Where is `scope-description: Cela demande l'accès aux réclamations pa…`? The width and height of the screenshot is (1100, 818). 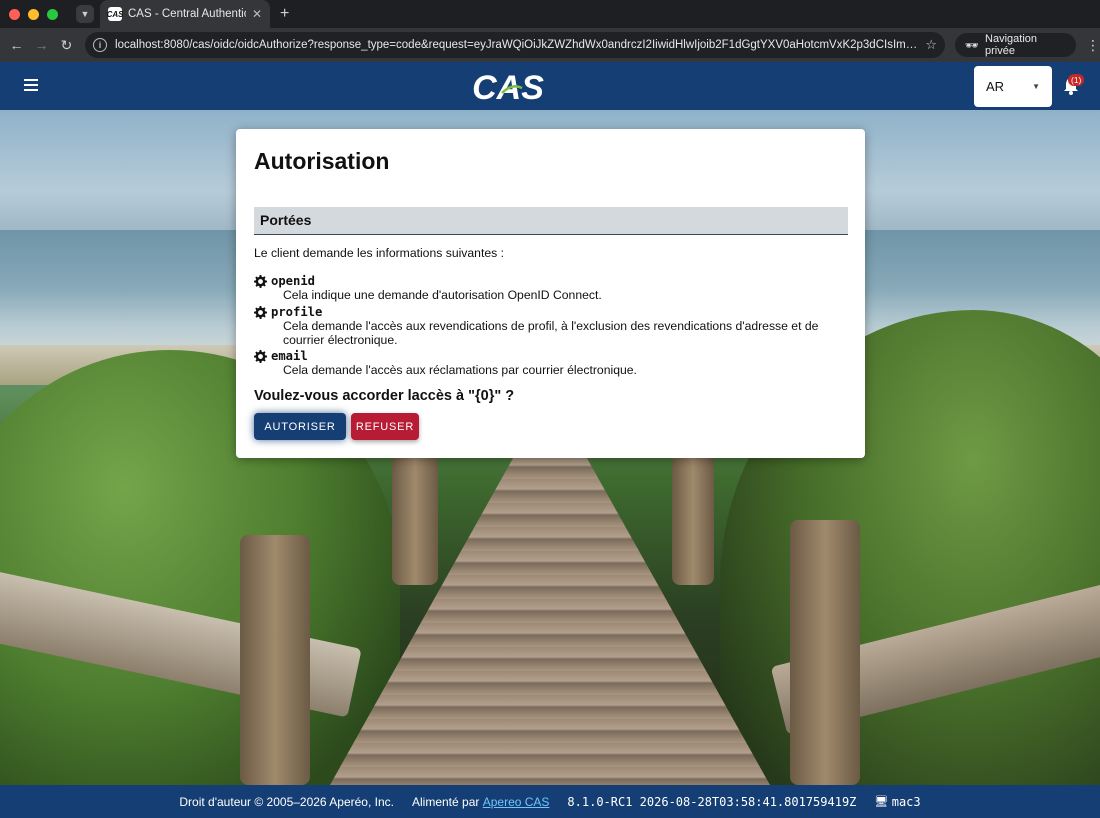
scope-description: Cela demande l'accès aux réclamations pa… is located at coordinates (460, 370).